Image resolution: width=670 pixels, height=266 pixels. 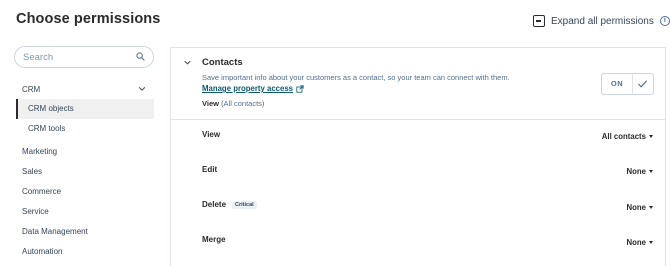 What do you see at coordinates (88, 19) in the screenshot?
I see `page-title: Choose permissions` at bounding box center [88, 19].